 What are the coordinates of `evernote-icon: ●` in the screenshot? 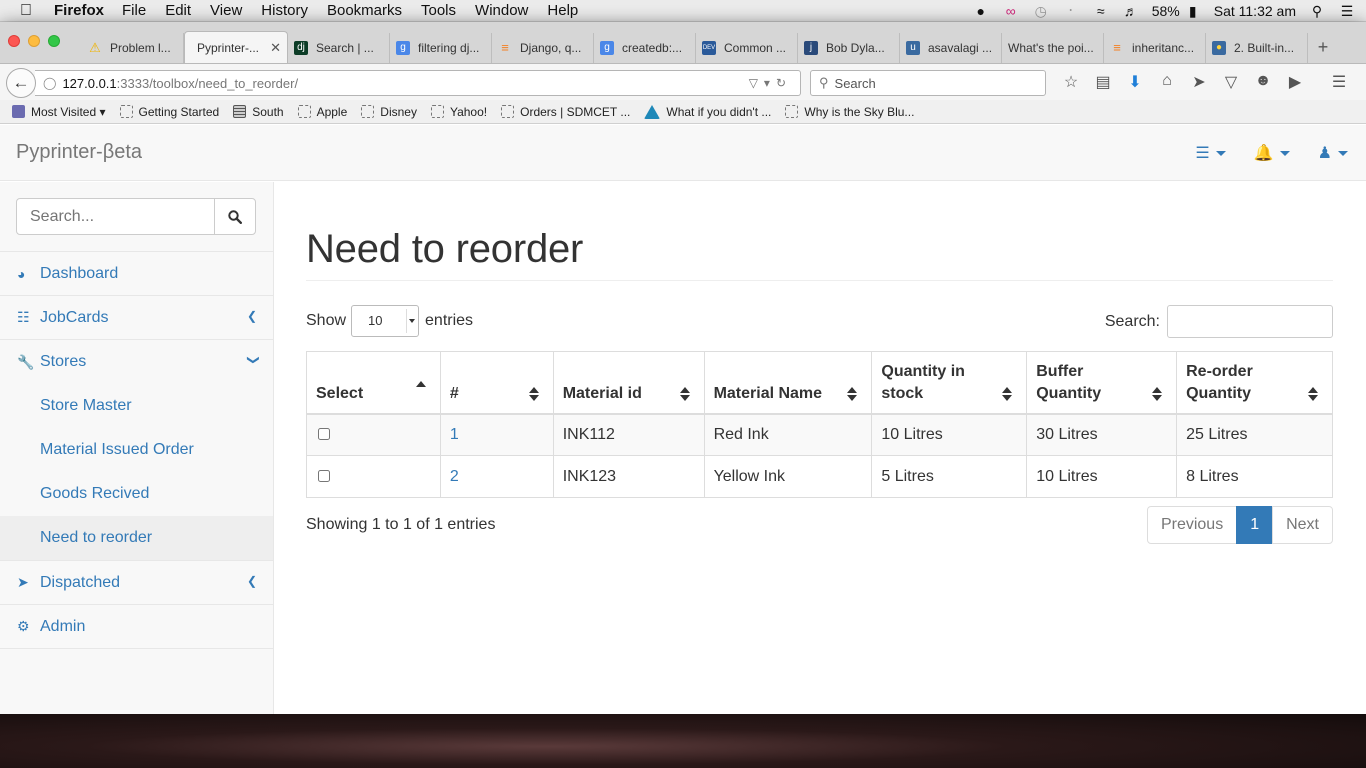 It's located at (981, 11).